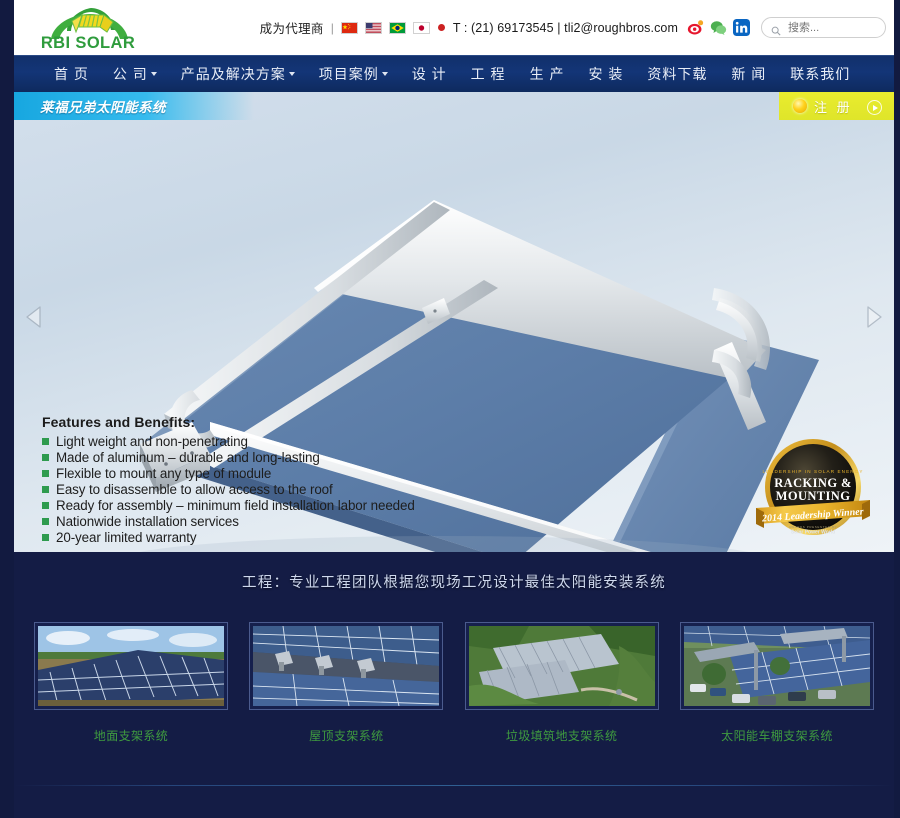  Describe the element at coordinates (741, 27) in the screenshot. I see `linkedin-icon` at that location.